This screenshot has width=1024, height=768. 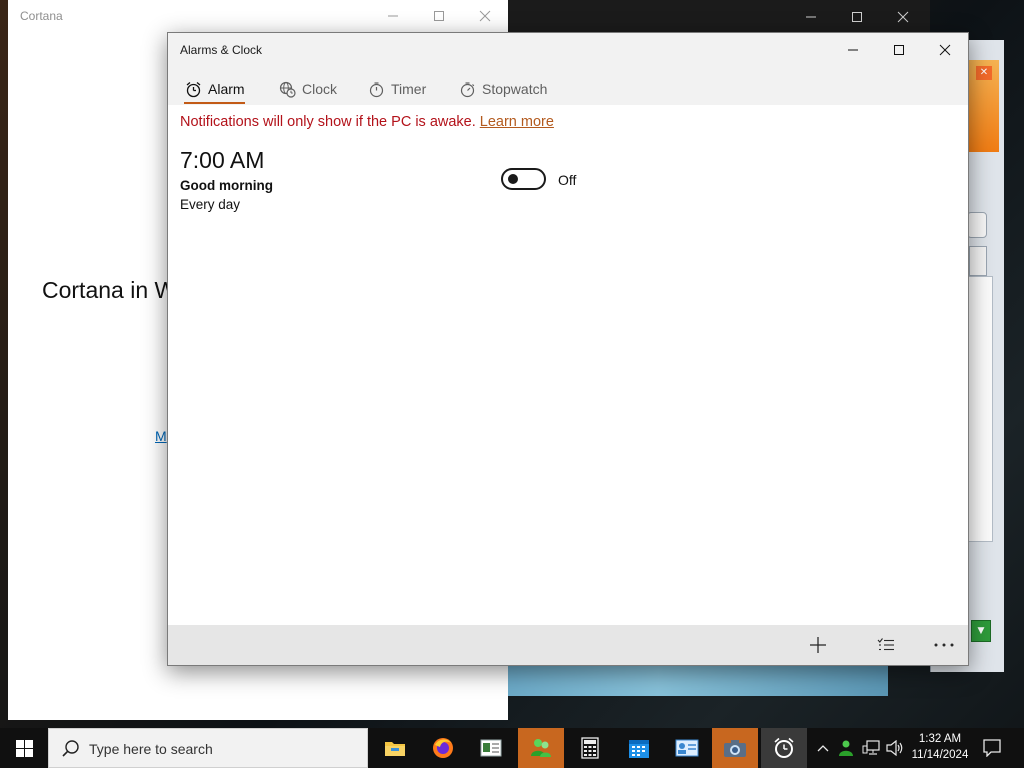 I want to click on taskbar-firefox, so click(x=443, y=748).